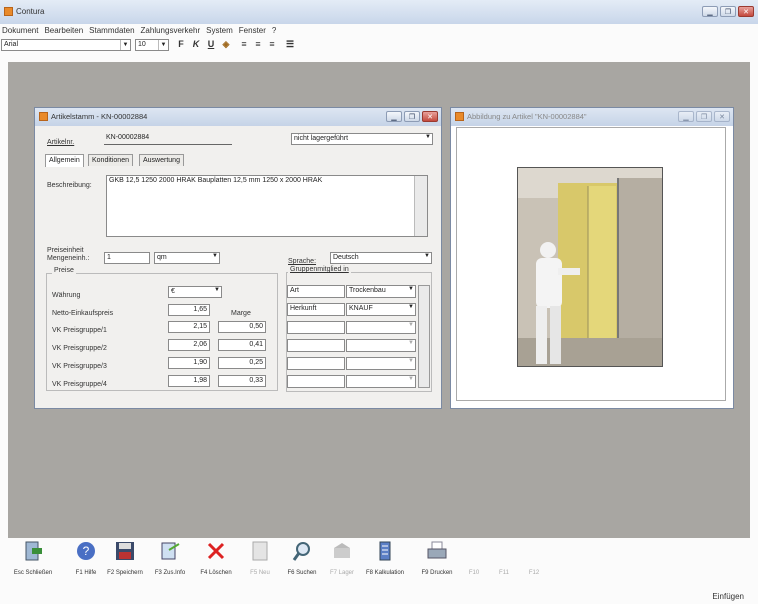 The height and width of the screenshot is (604, 758). Describe the element at coordinates (33, 558) in the screenshot. I see `esc-close-button: Esc Schließen` at that location.